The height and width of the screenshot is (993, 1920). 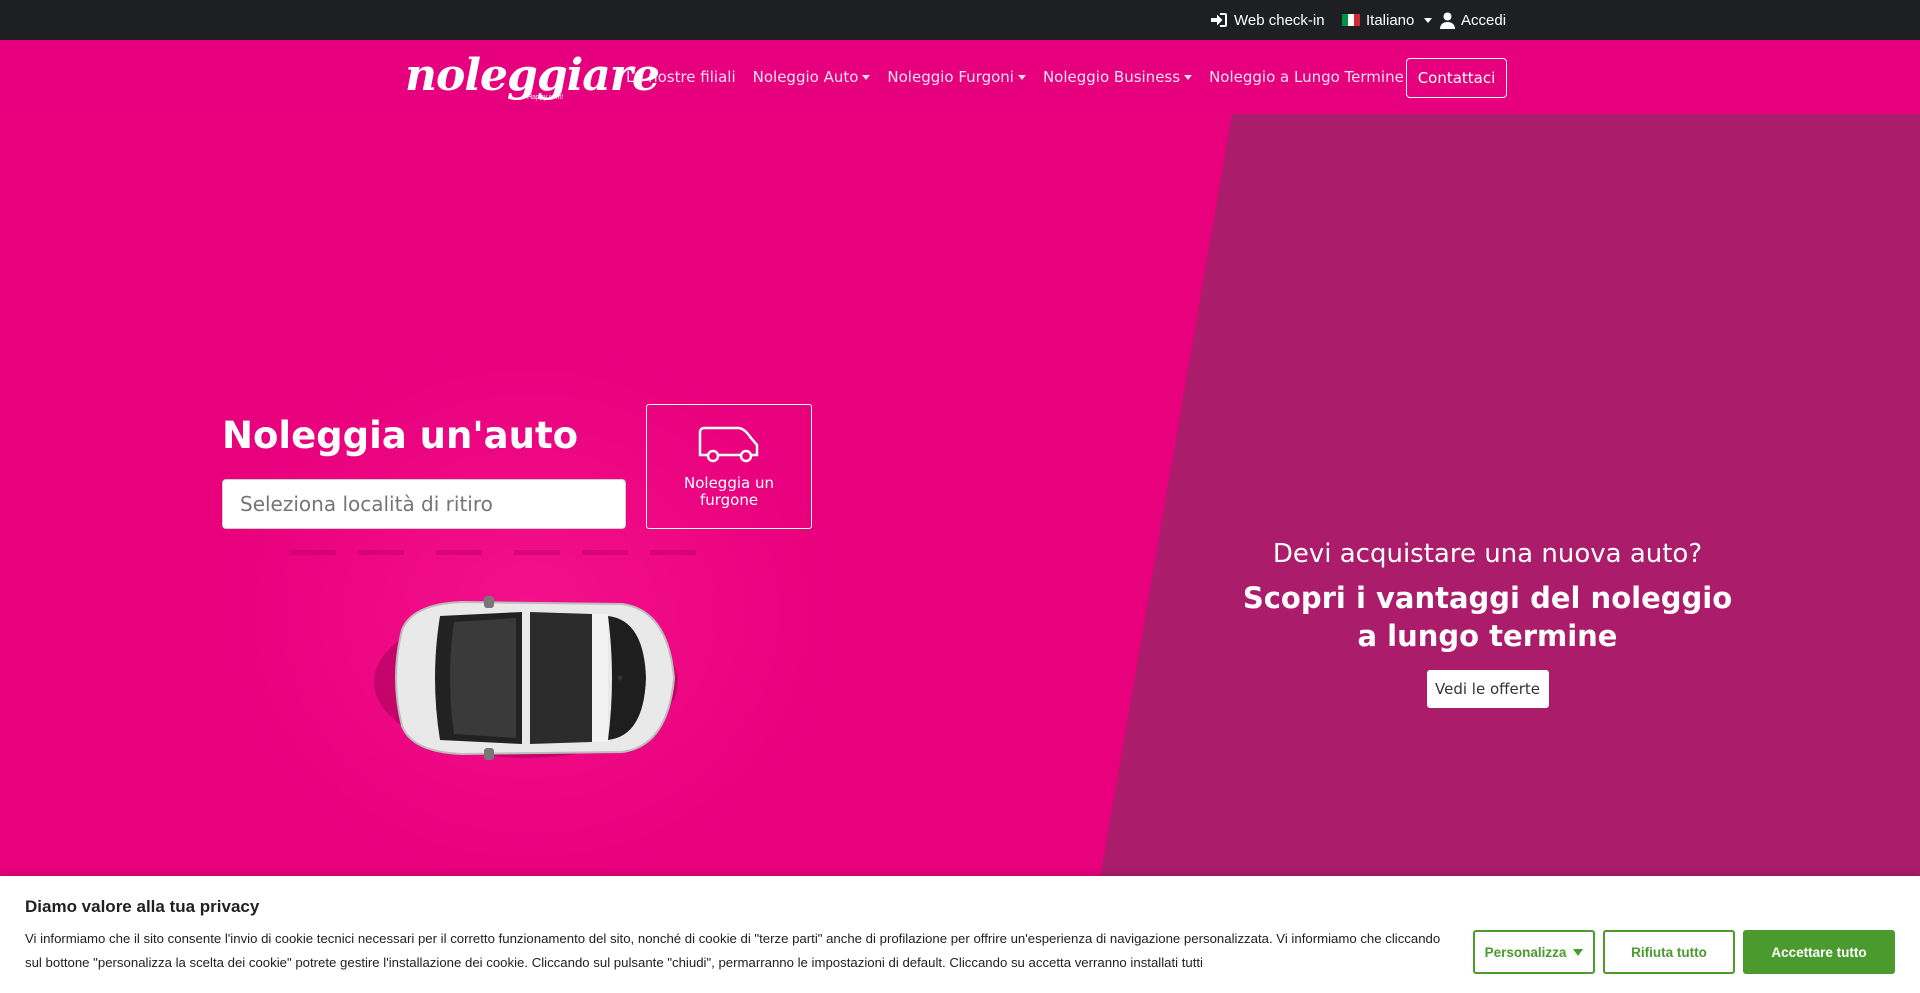 I want to click on reject-all-button: Rifiuta tutto, so click(x=1669, y=952).